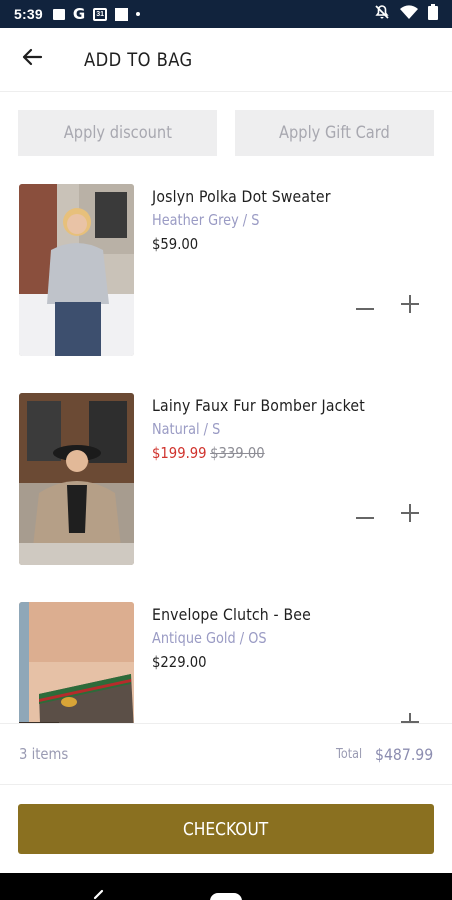 This screenshot has width=452, height=900. What do you see at coordinates (409, 14) in the screenshot?
I see `wifi-icon` at bounding box center [409, 14].